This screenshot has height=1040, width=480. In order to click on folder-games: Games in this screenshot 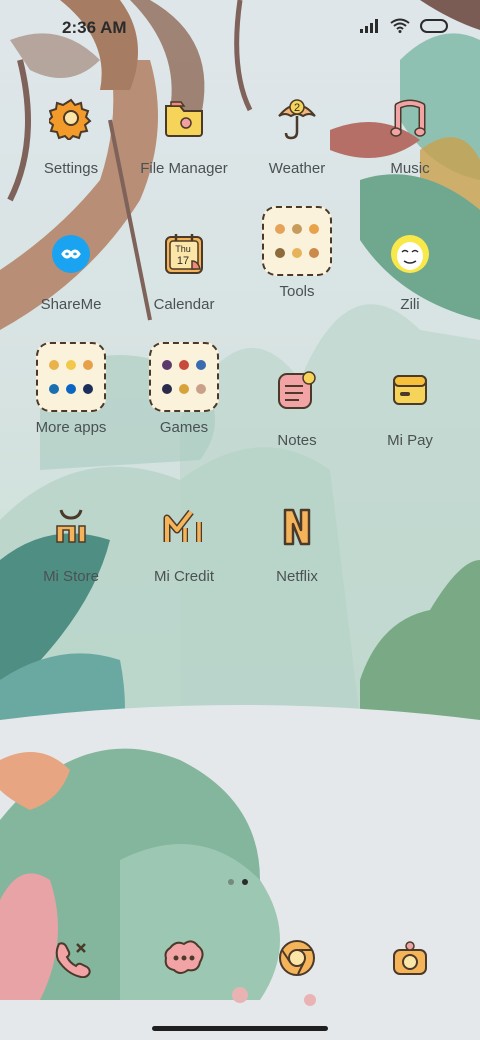, I will do `click(184, 388)`.